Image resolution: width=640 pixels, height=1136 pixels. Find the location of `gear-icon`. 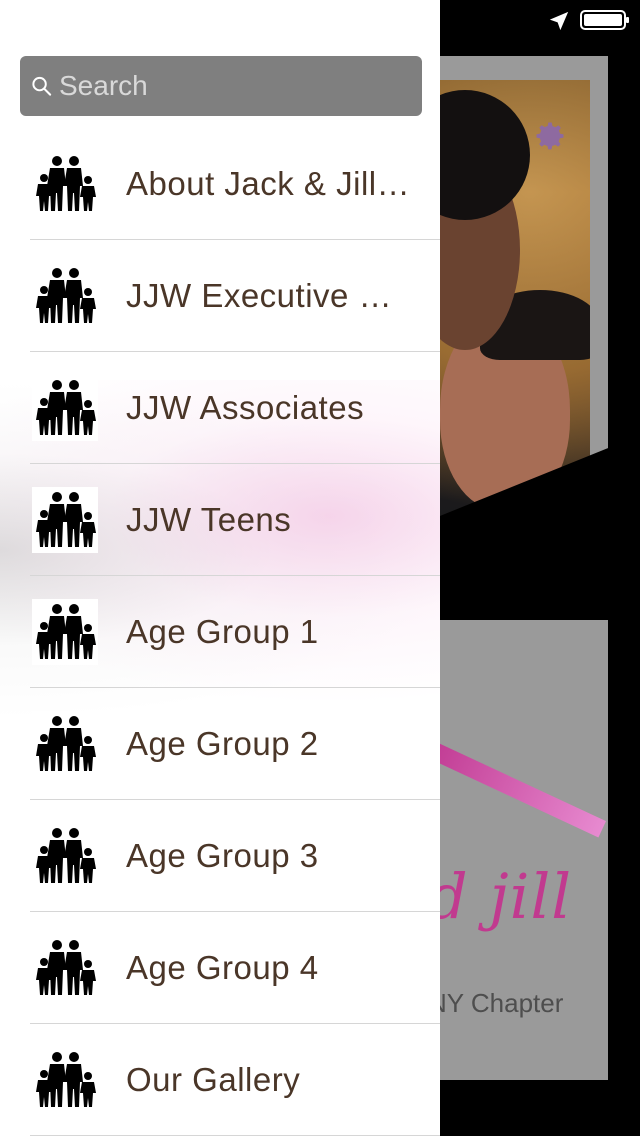

gear-icon is located at coordinates (550, 136).